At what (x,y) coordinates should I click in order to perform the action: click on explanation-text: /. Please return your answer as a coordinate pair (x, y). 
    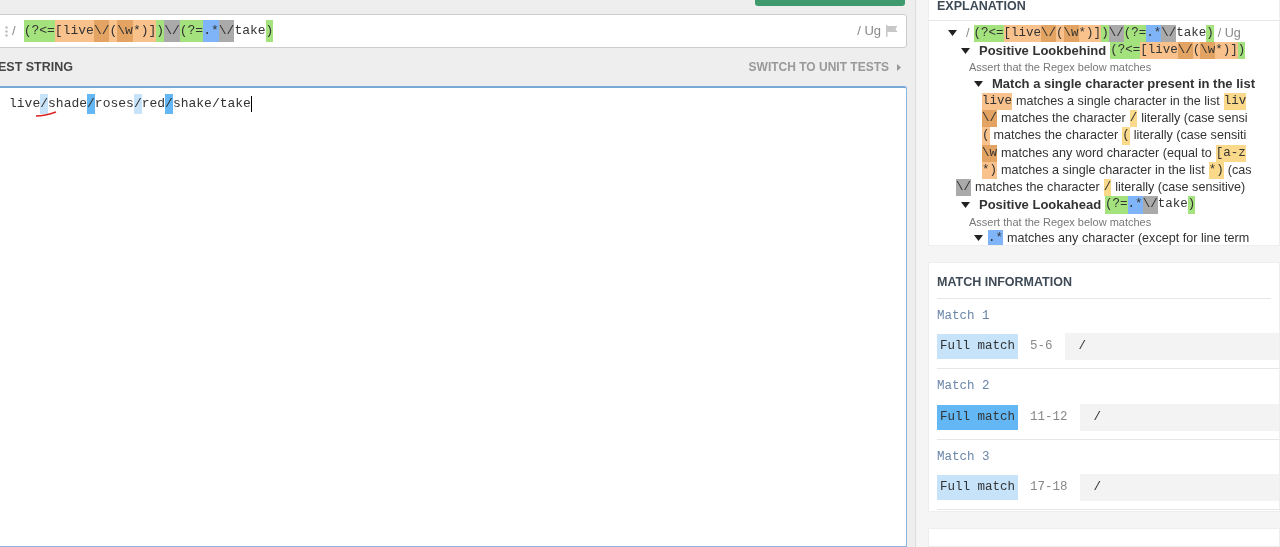
    Looking at the image, I should click on (968, 33).